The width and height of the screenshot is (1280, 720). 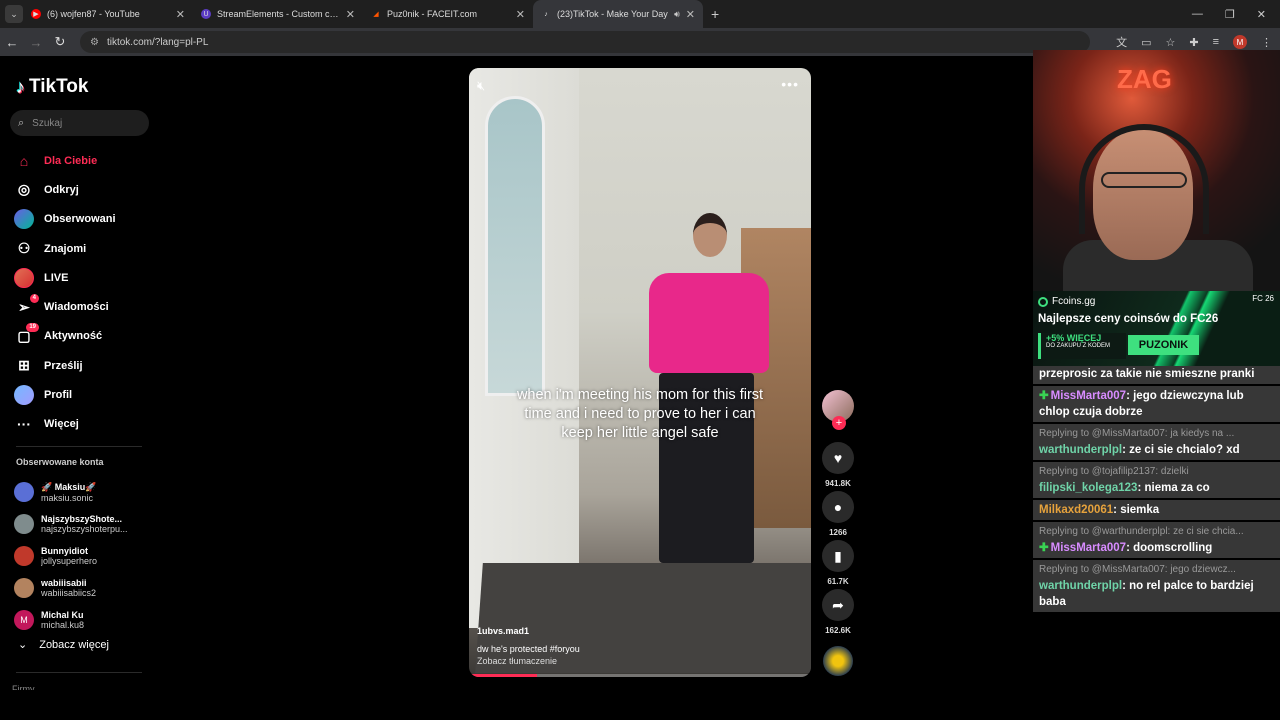 I want to click on speaker-icon: 🔊︎, so click(x=677, y=14).